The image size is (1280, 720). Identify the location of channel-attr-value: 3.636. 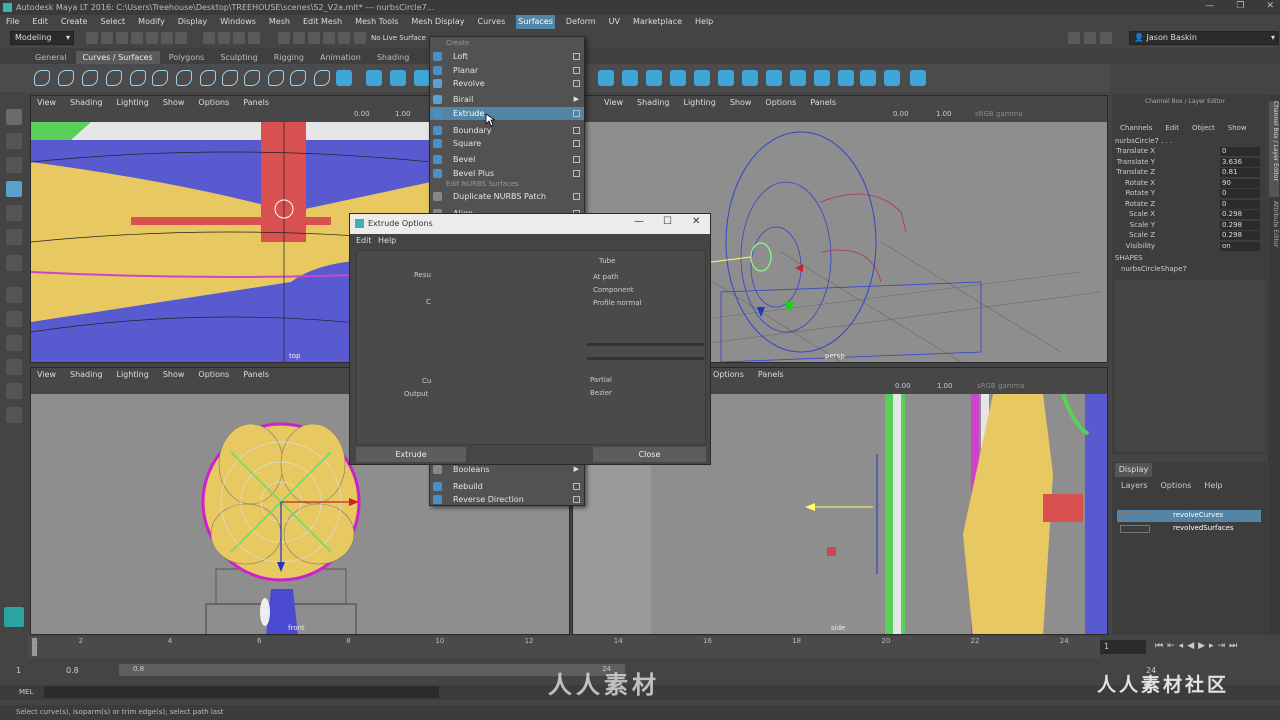
(1240, 162).